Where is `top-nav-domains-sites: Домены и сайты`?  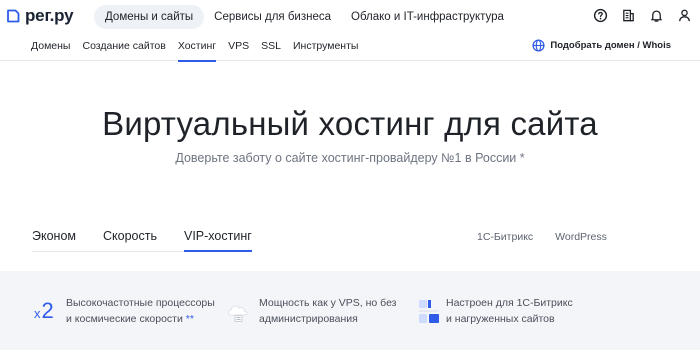 top-nav-domains-sites: Домены и сайты is located at coordinates (149, 17).